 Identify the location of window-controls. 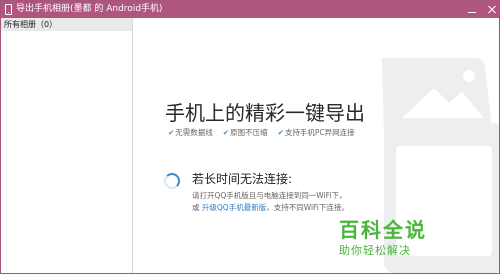
(482, 9).